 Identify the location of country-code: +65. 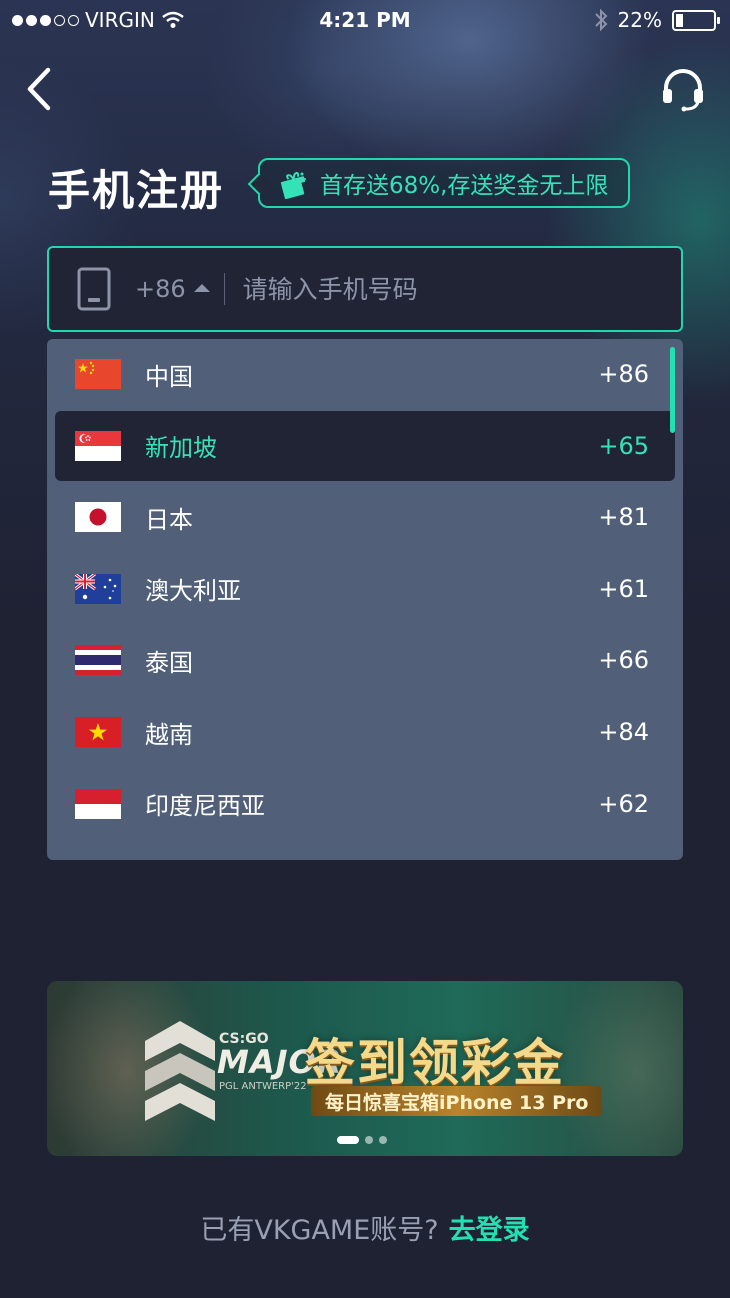
(623, 445).